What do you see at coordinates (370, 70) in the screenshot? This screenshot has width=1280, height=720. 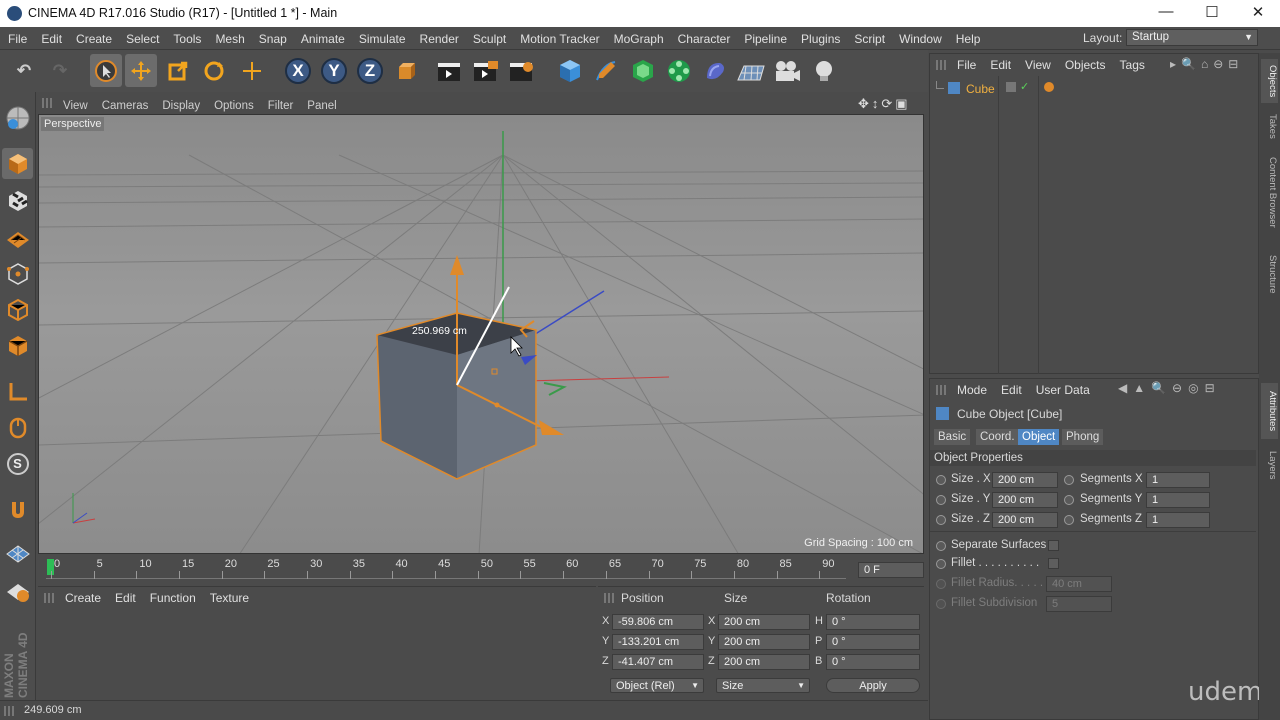 I see `z-axis-lock-icon: Z` at bounding box center [370, 70].